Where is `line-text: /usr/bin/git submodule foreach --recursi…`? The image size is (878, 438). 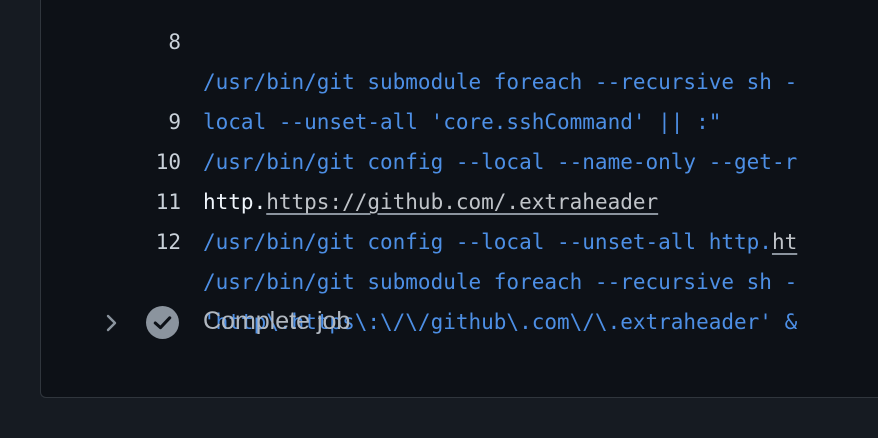 line-text: /usr/bin/git submodule foreach --recursi… is located at coordinates (500, 282).